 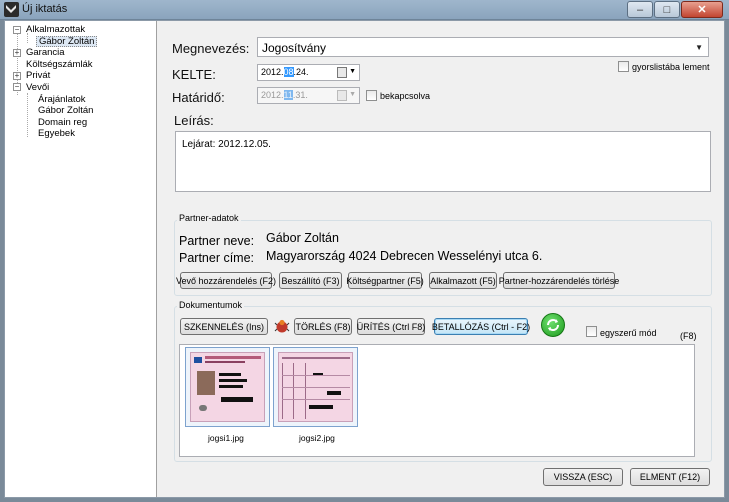 What do you see at coordinates (591, 331) in the screenshot?
I see `simple-mode-checkbox` at bounding box center [591, 331].